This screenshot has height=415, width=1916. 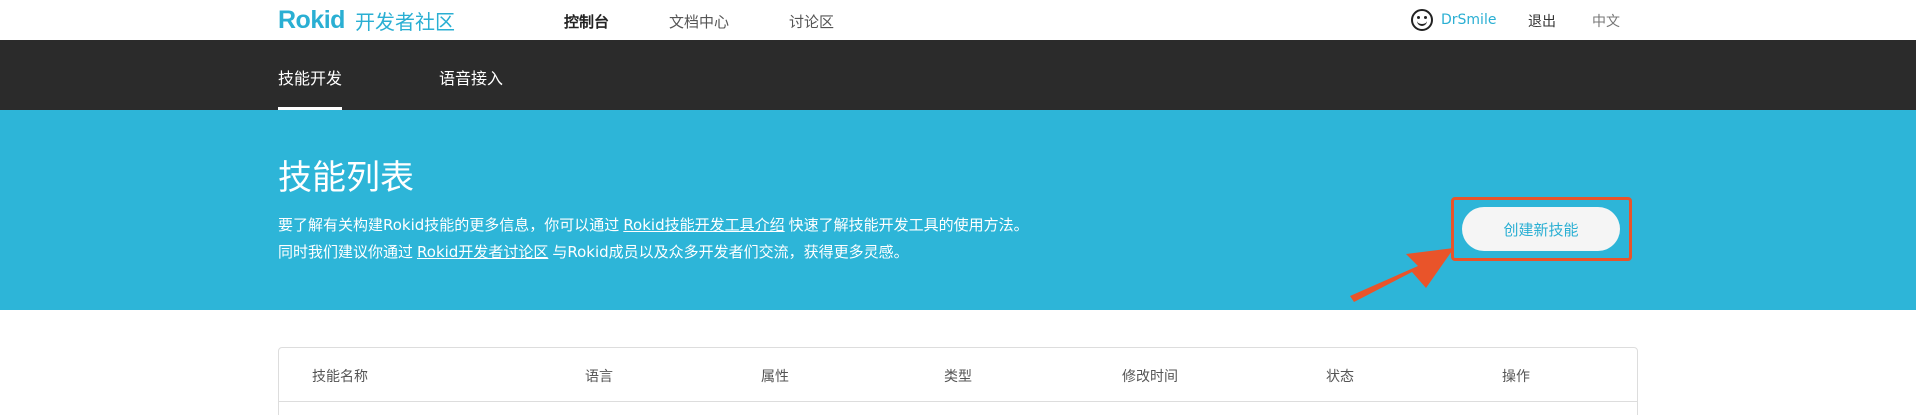 What do you see at coordinates (730, 252) in the screenshot?
I see `banner-text: 与Rokid成员以及众多开发者们交流，获得更多灵感。` at bounding box center [730, 252].